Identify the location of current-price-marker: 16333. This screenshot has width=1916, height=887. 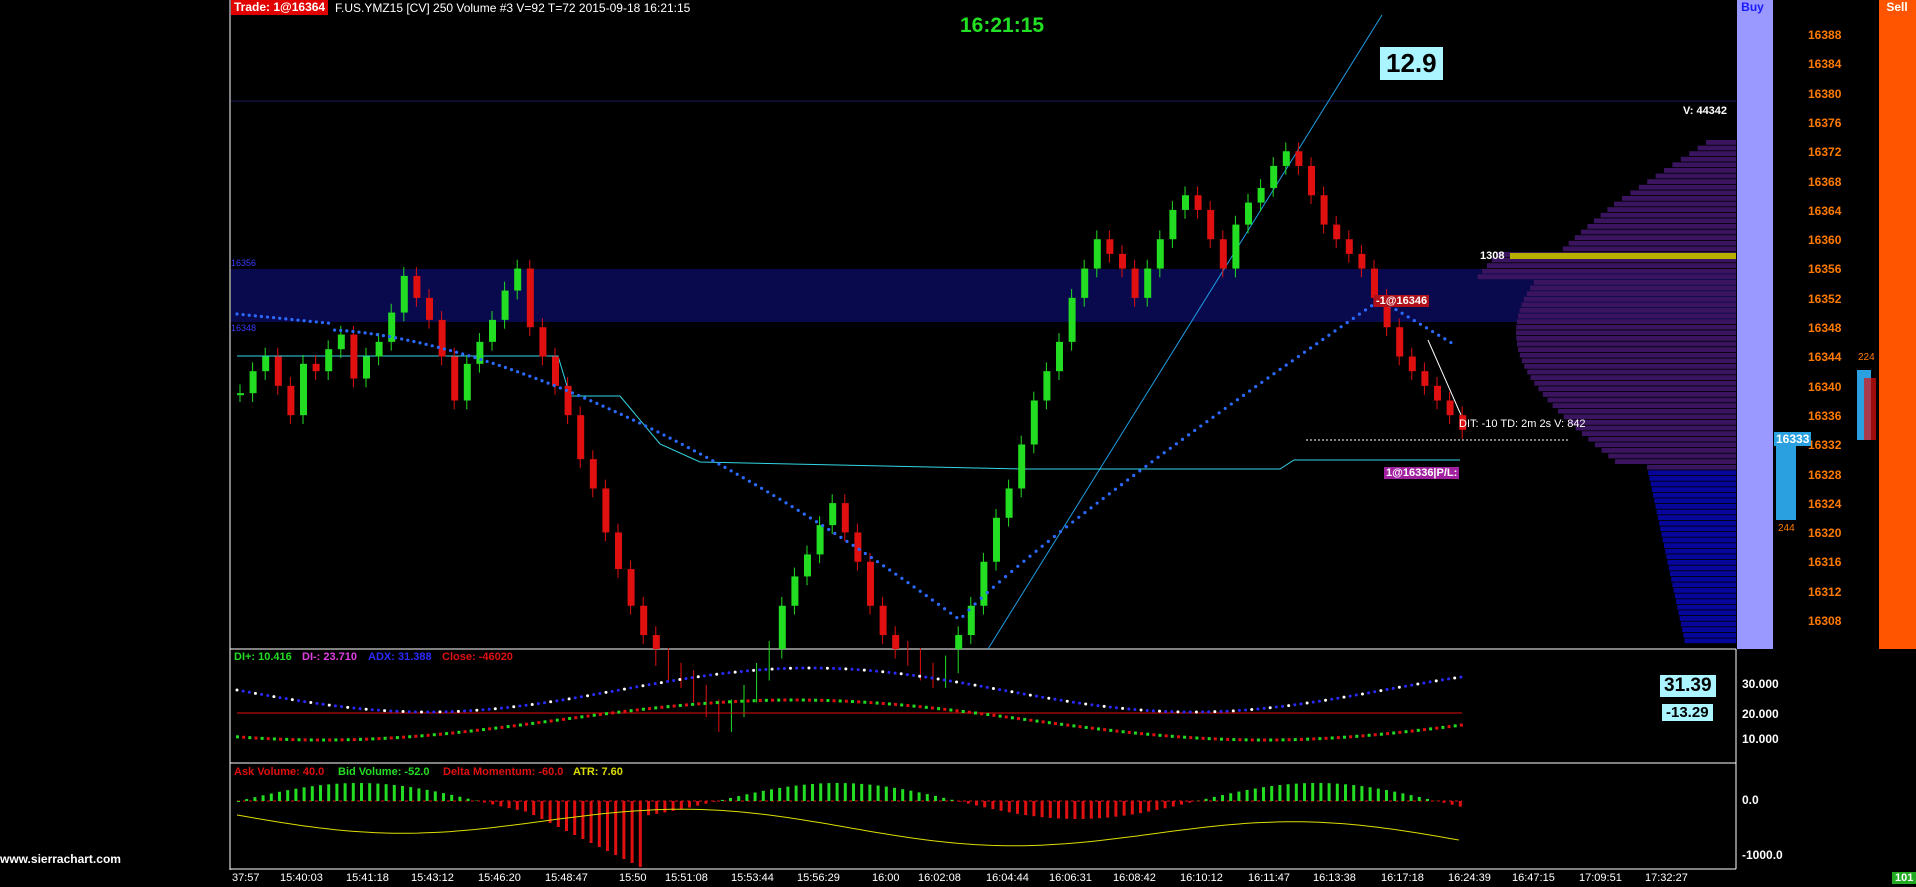
(1793, 439).